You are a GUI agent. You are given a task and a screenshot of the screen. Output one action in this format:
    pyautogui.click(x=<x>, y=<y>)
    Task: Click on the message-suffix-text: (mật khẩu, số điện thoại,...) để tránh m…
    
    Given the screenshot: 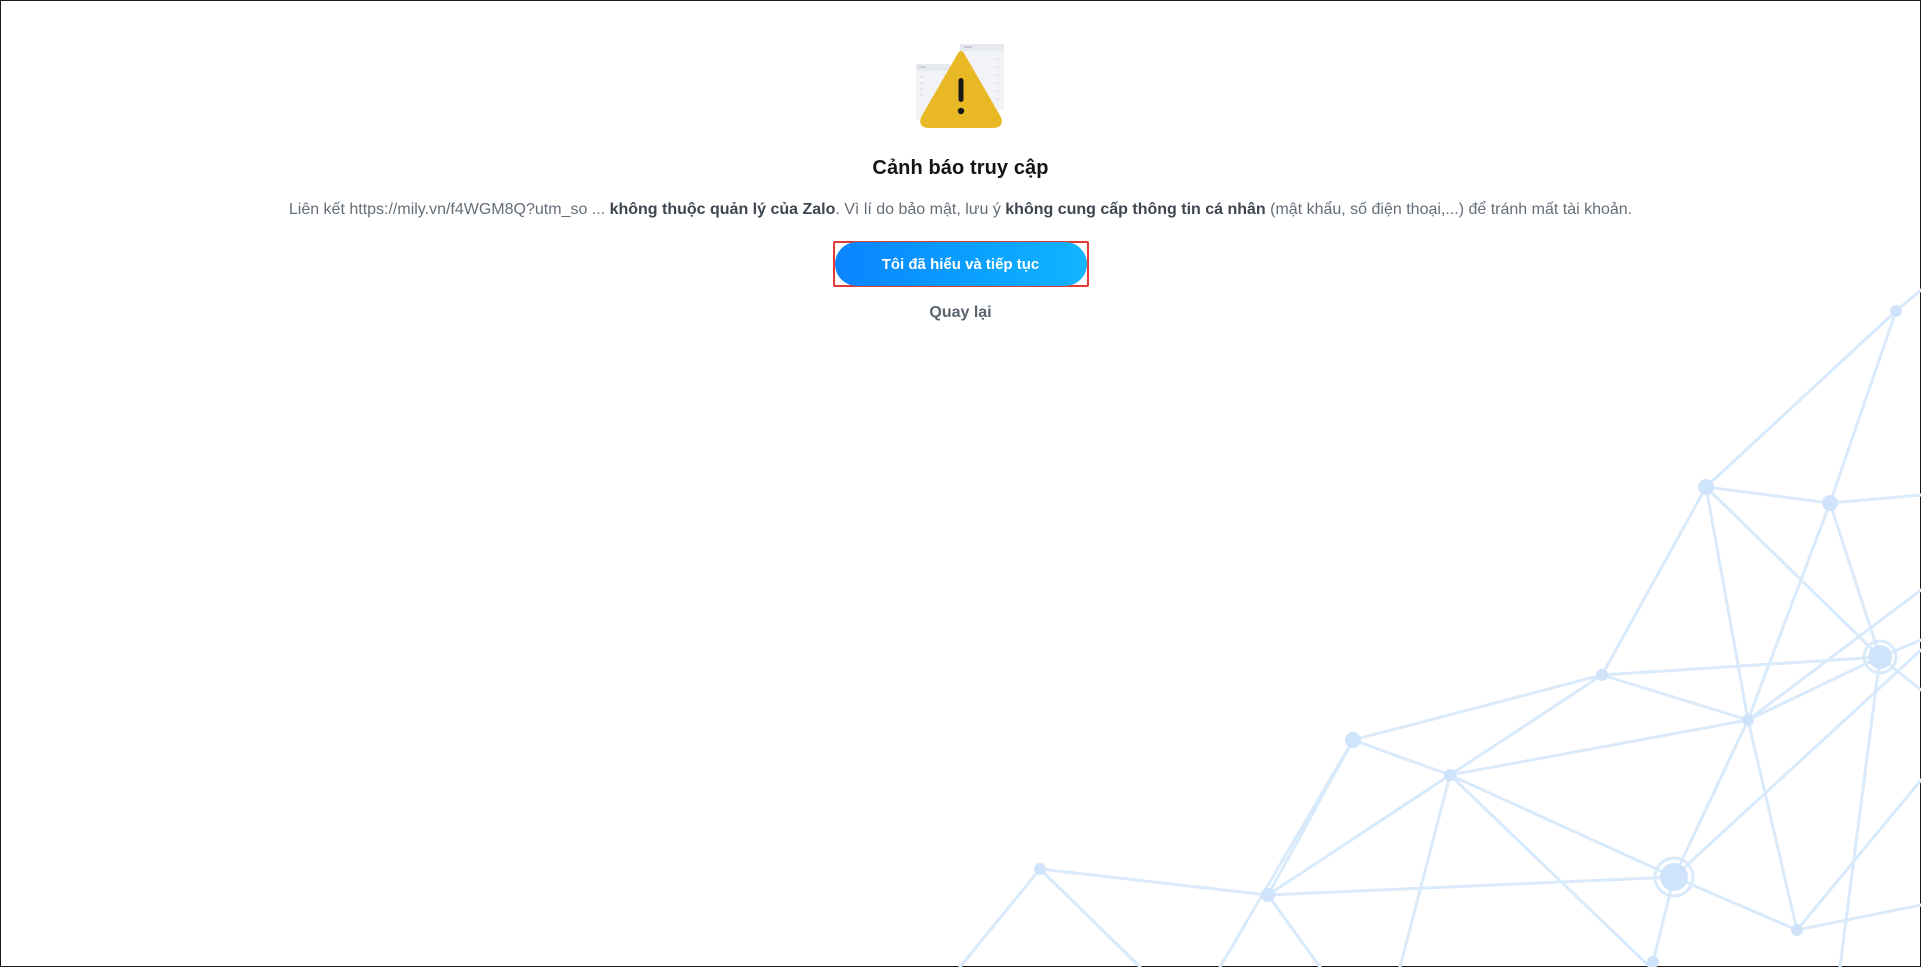 What is the action you would take?
    pyautogui.click(x=1449, y=209)
    